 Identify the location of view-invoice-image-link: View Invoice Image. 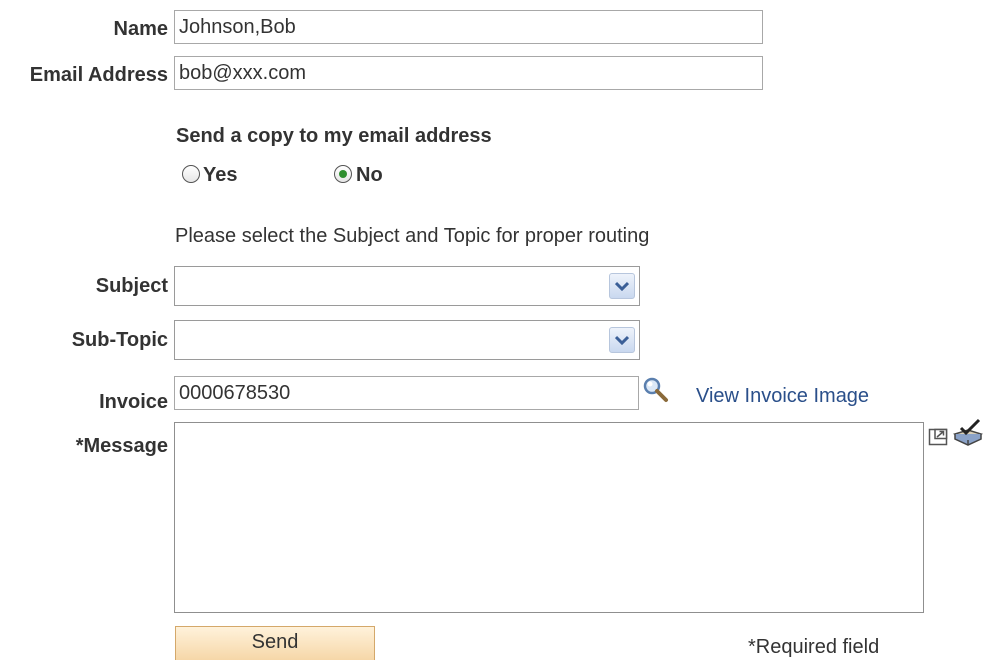
(782, 396).